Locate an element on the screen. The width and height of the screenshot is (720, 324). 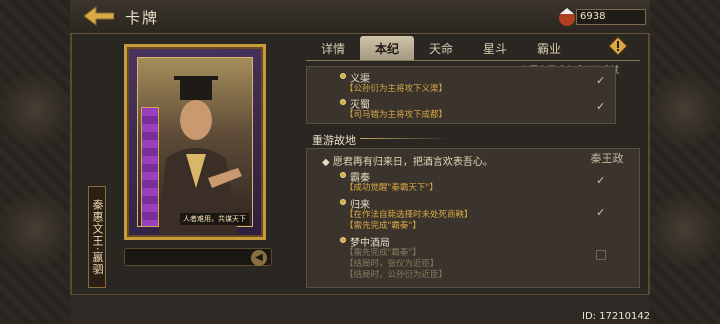
empty-checkbox is located at coordinates (601, 255).